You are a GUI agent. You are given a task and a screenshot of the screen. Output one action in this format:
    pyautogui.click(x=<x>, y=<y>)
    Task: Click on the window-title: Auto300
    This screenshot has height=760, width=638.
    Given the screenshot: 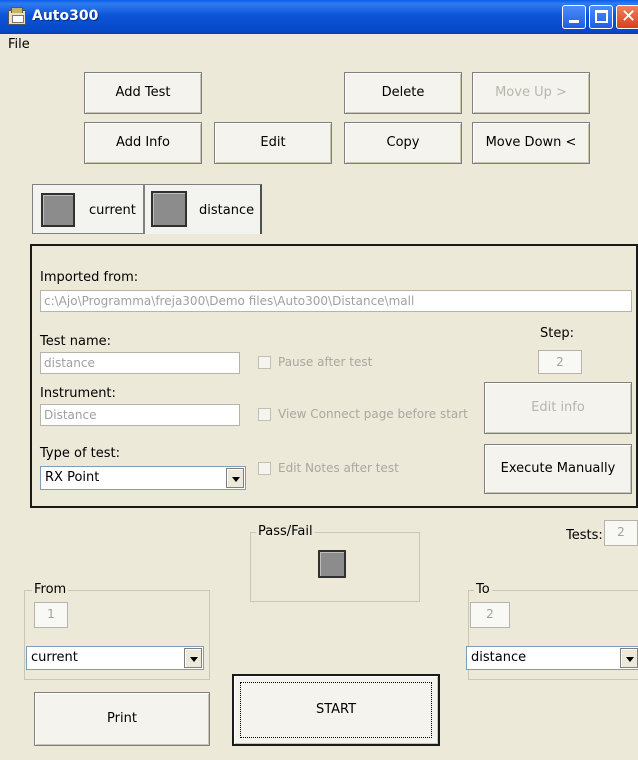 What is the action you would take?
    pyautogui.click(x=65, y=16)
    